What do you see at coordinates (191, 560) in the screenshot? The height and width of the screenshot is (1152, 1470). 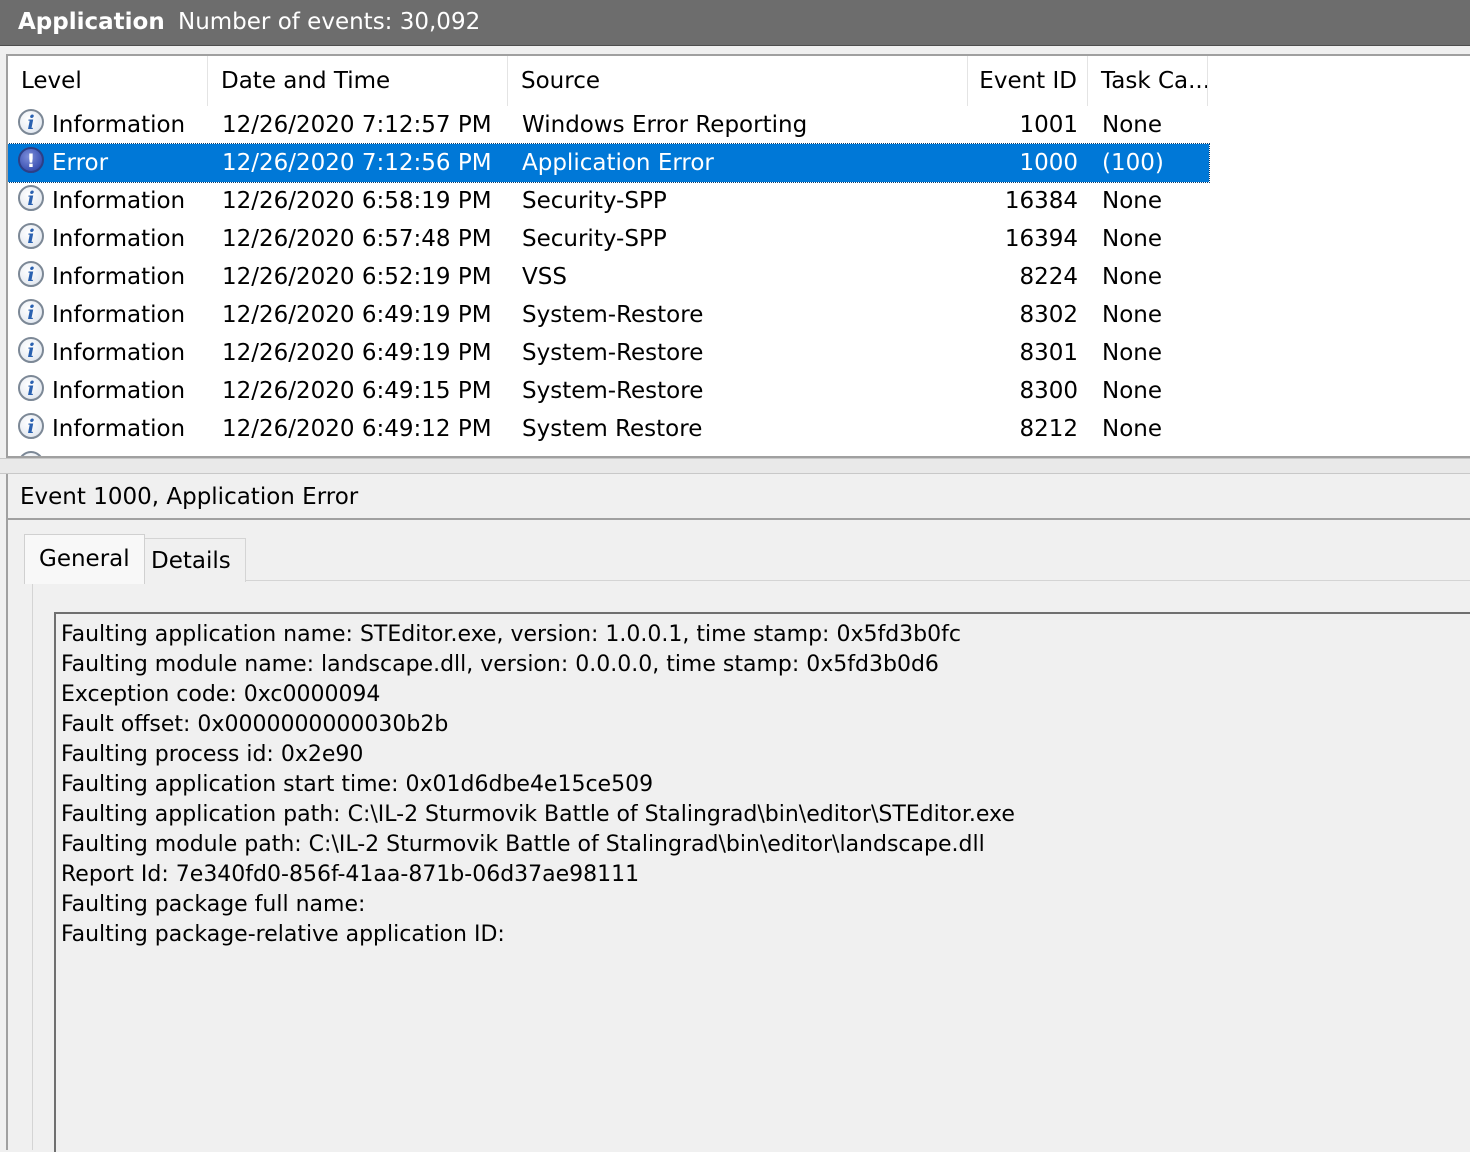 I see `tab-details: Details` at bounding box center [191, 560].